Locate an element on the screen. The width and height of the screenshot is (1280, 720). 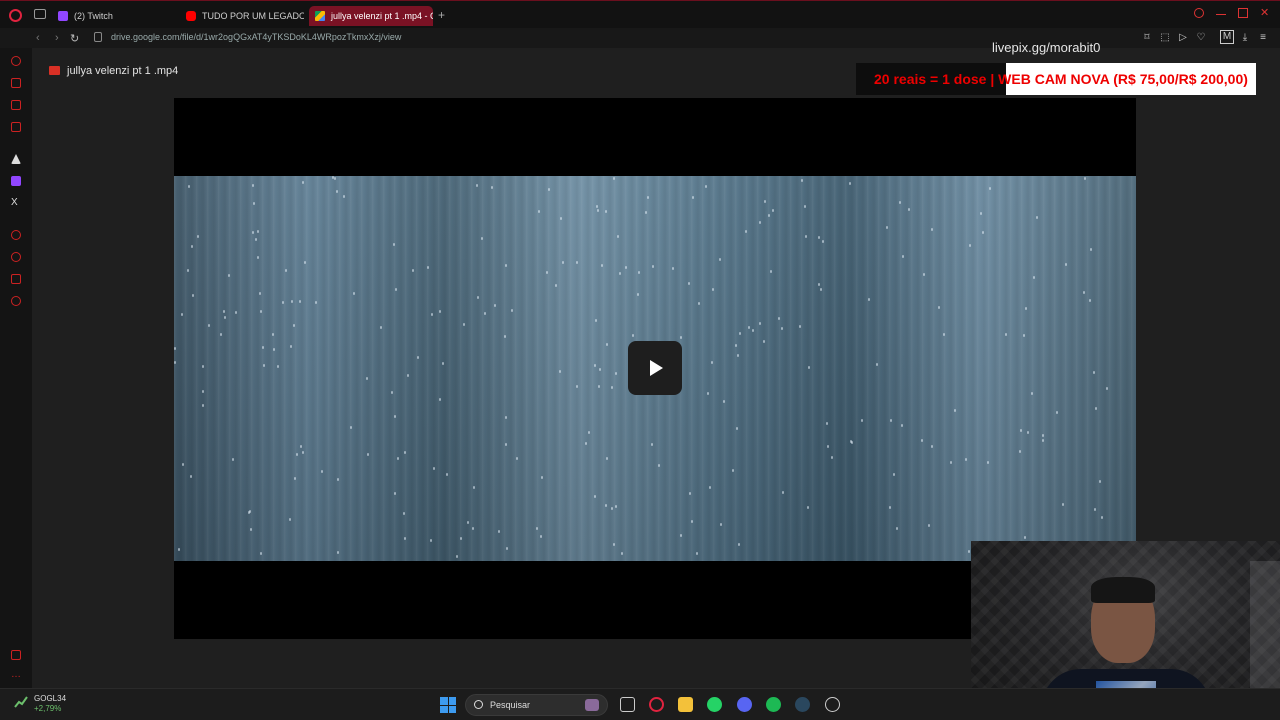
aria-icon is located at coordinates (16, 61).